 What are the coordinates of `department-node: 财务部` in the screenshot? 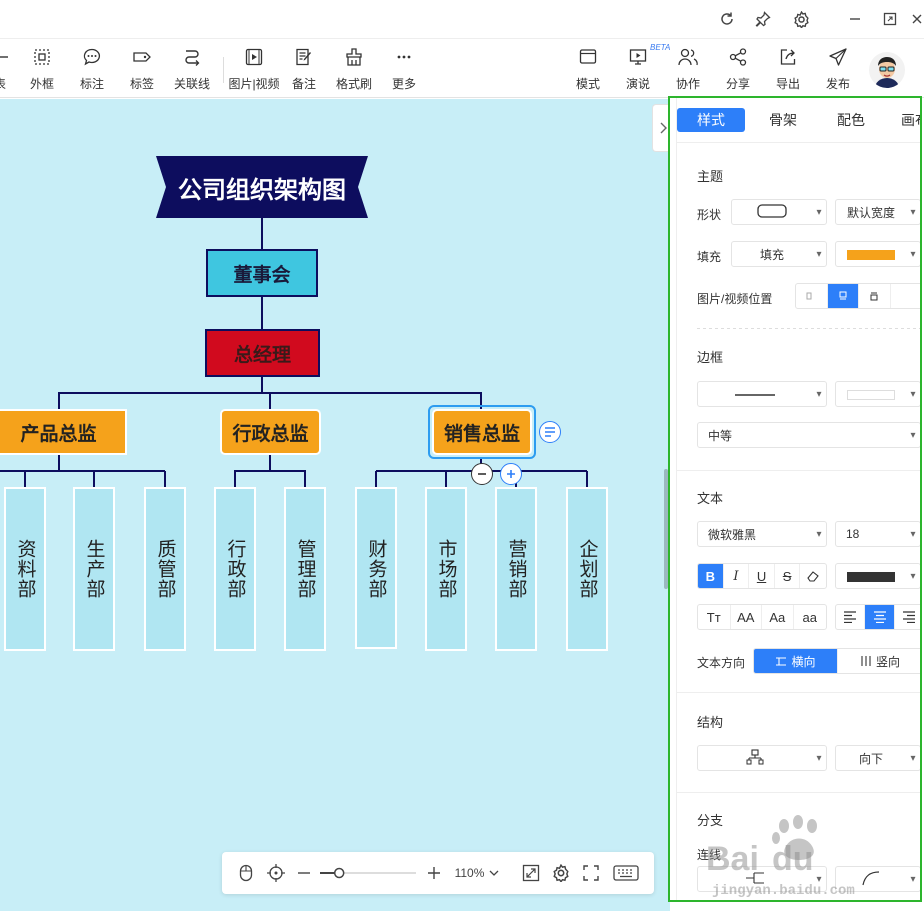 It's located at (376, 568).